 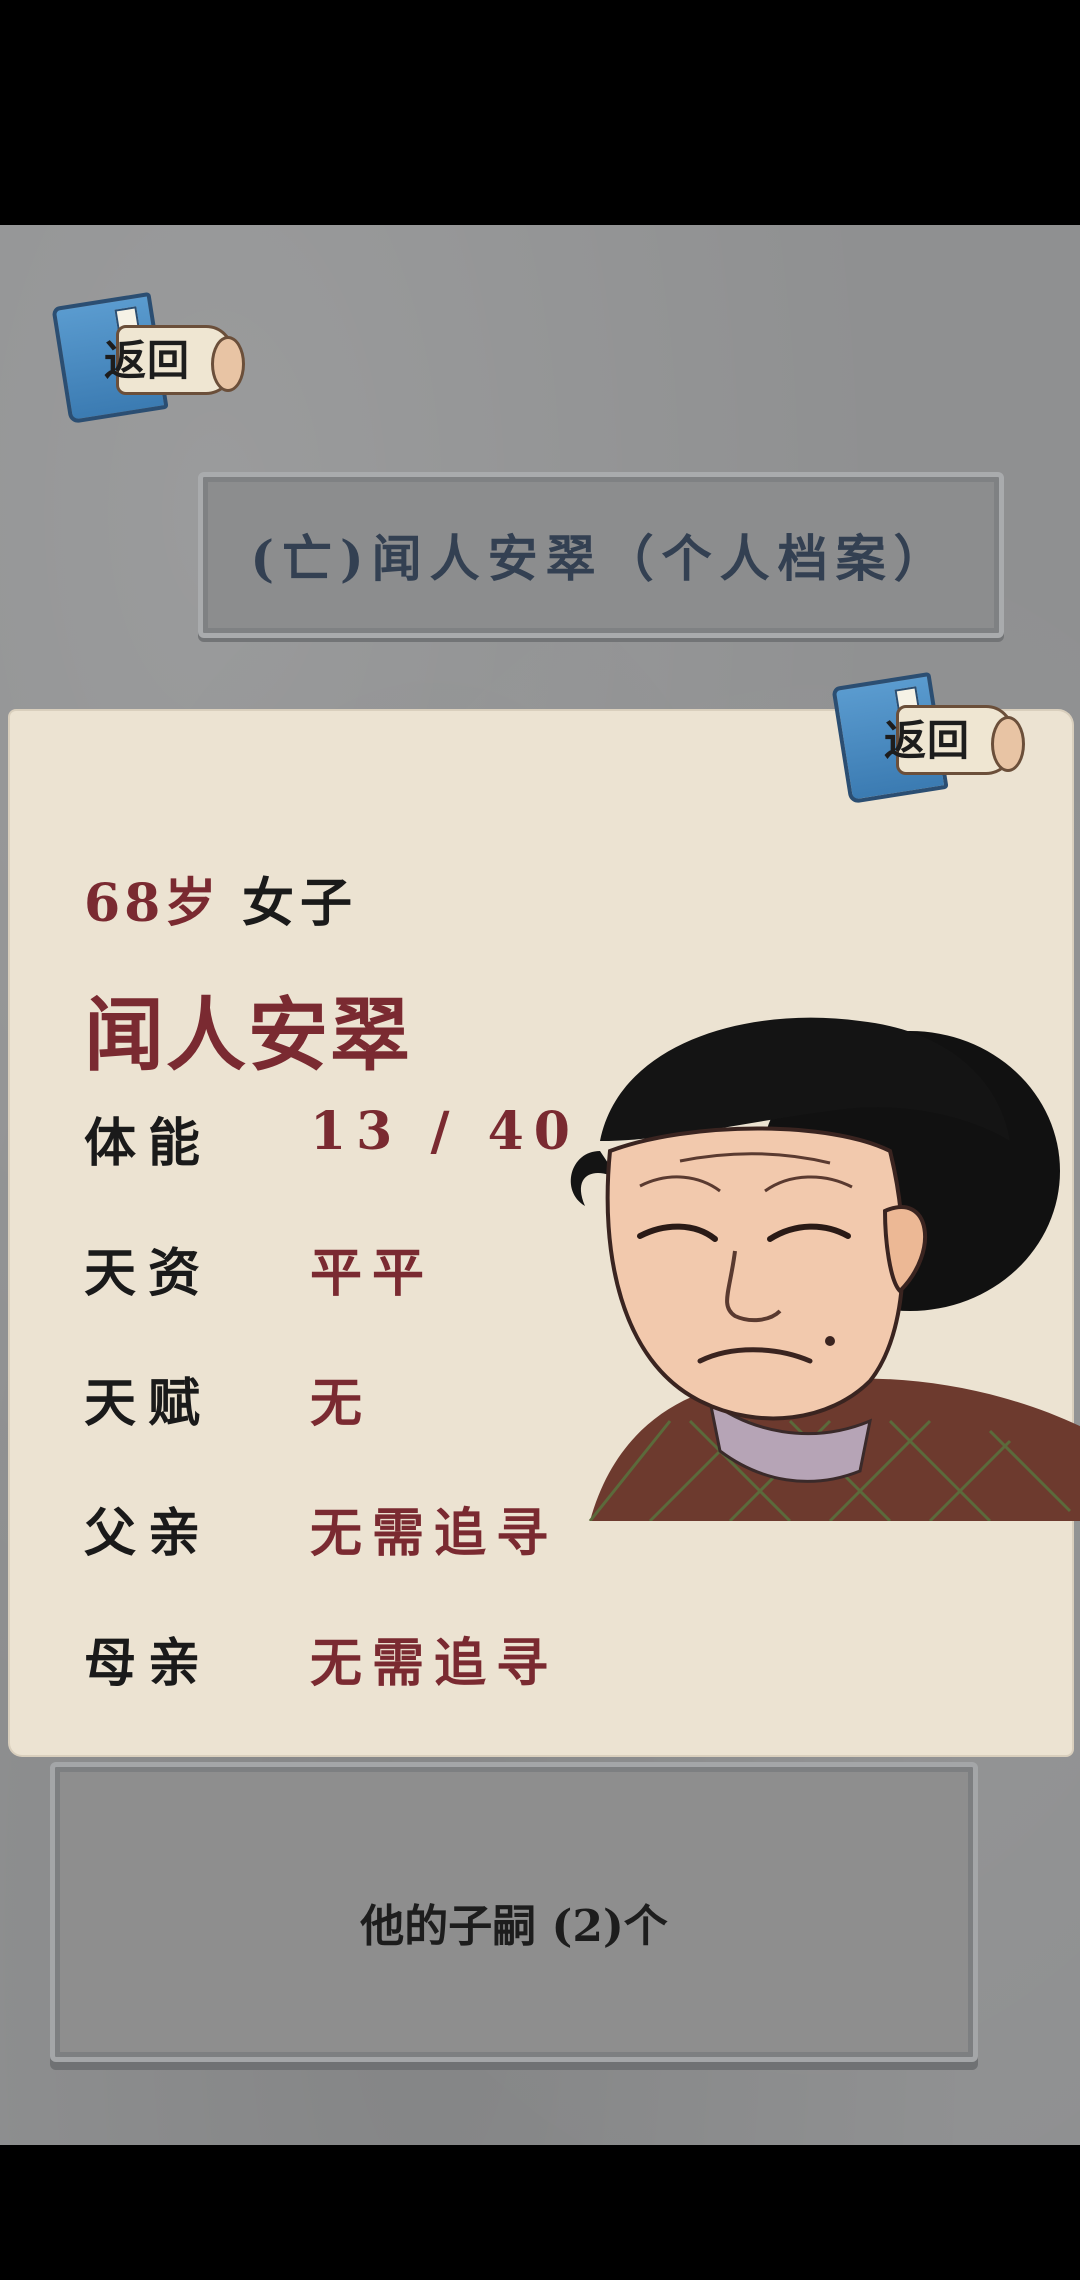 I want to click on age-text: 68岁, so click(x=152, y=903).